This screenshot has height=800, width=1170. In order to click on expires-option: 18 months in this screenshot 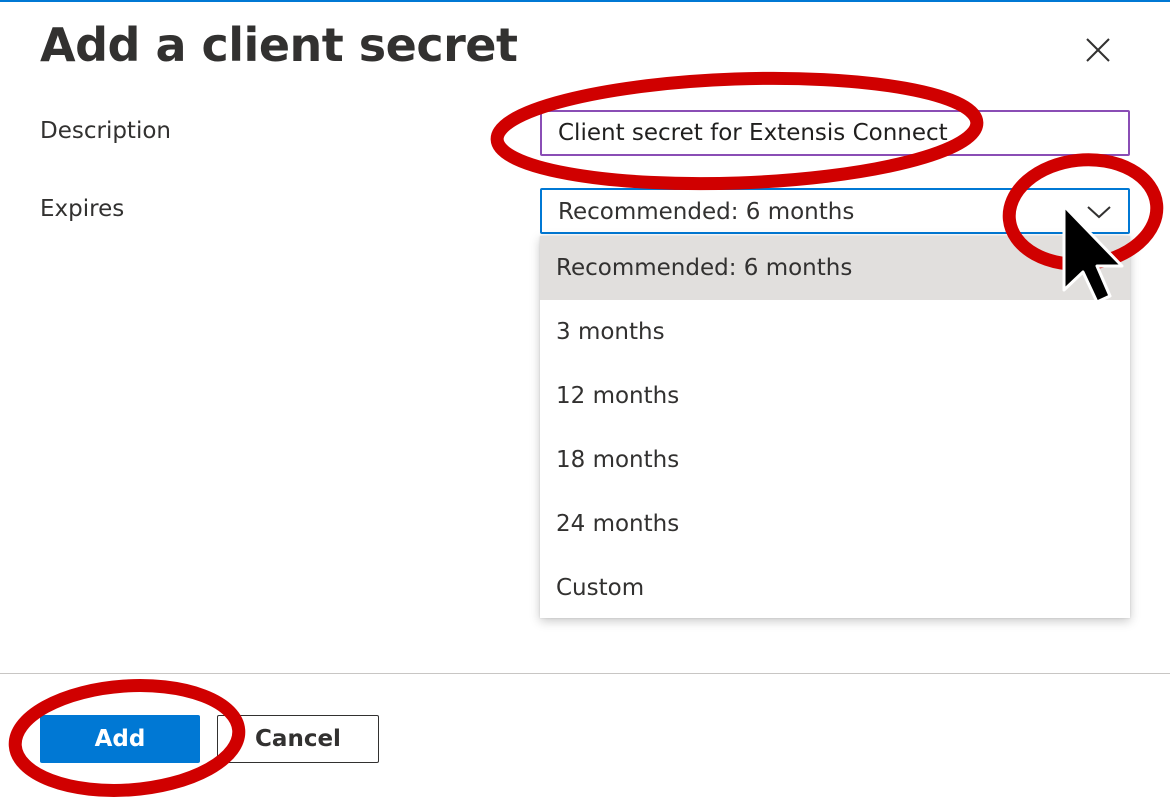, I will do `click(835, 460)`.